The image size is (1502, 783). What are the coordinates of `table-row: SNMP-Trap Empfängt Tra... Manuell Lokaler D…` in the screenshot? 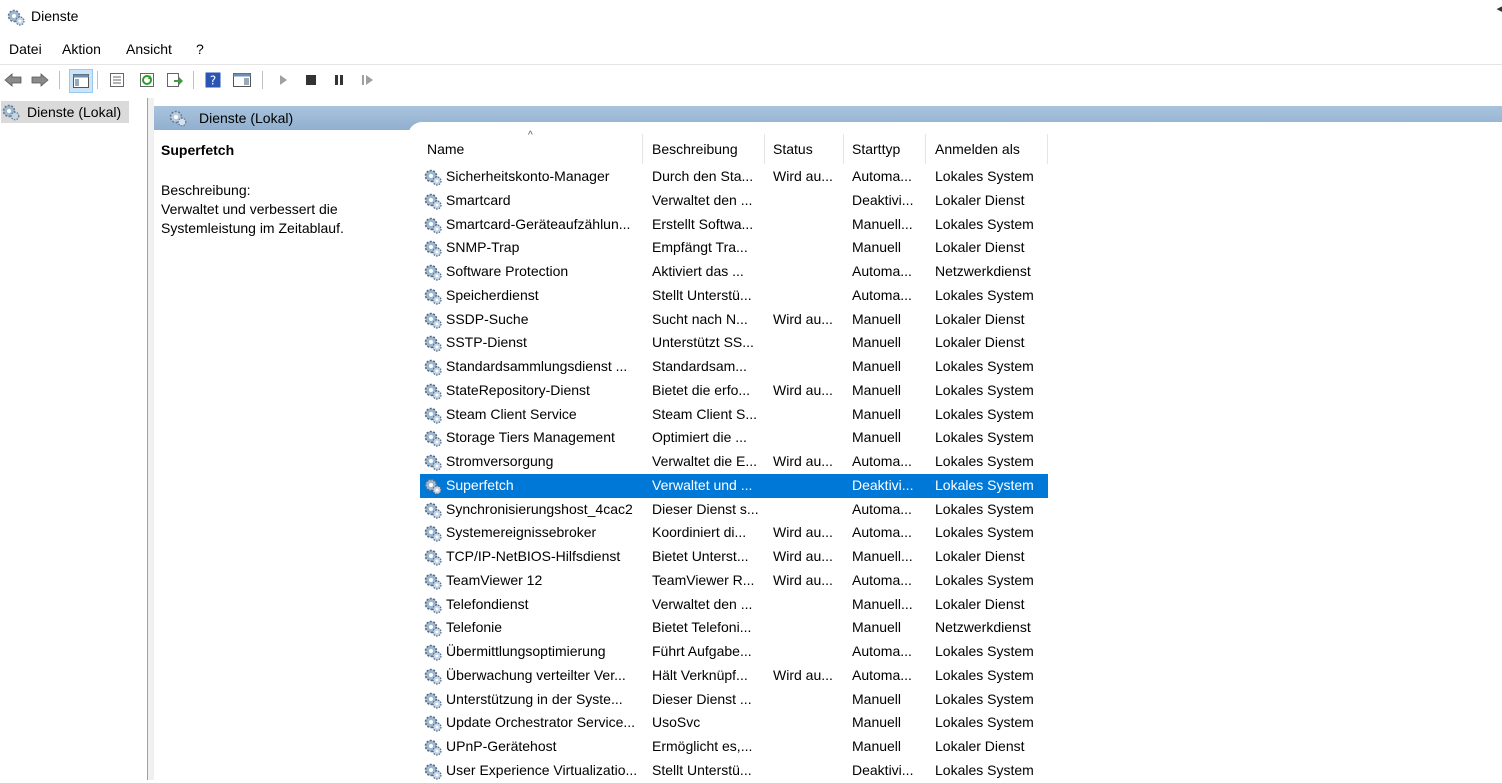 It's located at (734, 248).